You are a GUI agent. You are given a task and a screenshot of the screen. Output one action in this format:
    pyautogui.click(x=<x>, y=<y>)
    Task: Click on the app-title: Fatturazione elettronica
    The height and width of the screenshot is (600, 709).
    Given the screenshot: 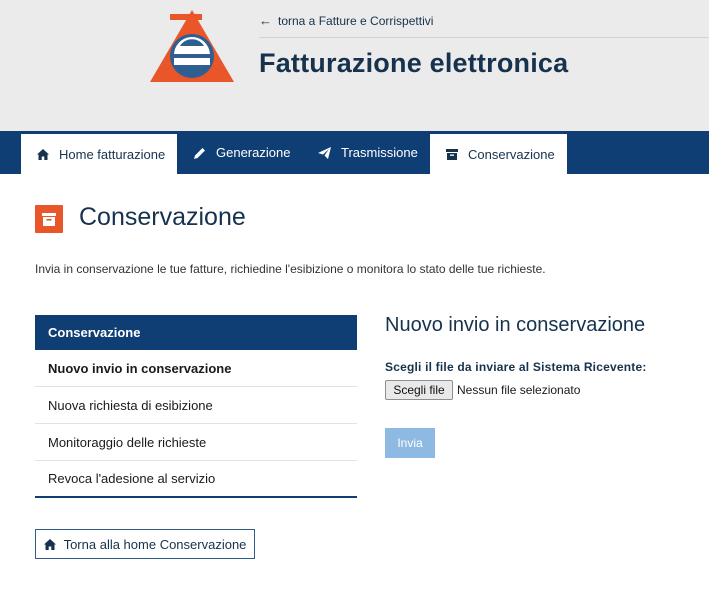 What is the action you would take?
    pyautogui.click(x=414, y=63)
    